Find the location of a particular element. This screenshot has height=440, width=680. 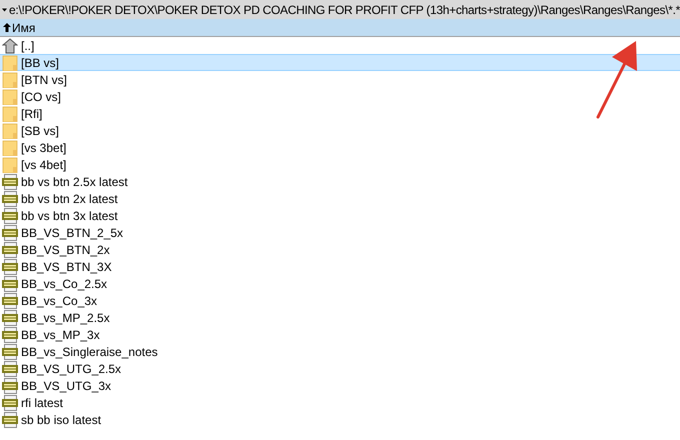

file-row: BB_VS_UTG_3x is located at coordinates (340, 385).